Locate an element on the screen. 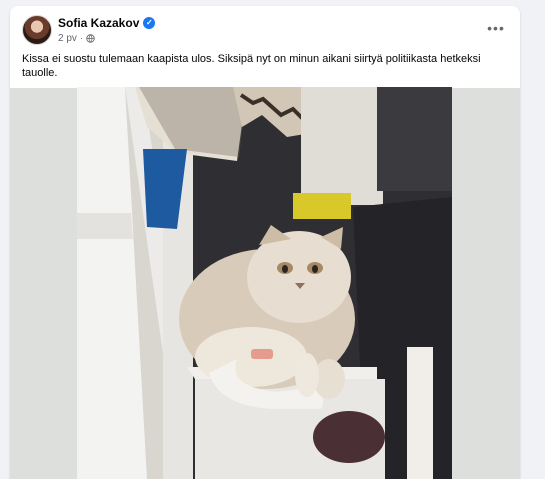 This screenshot has width=545, height=479. author-row: Sofia Kazakov ✓ is located at coordinates (107, 23).